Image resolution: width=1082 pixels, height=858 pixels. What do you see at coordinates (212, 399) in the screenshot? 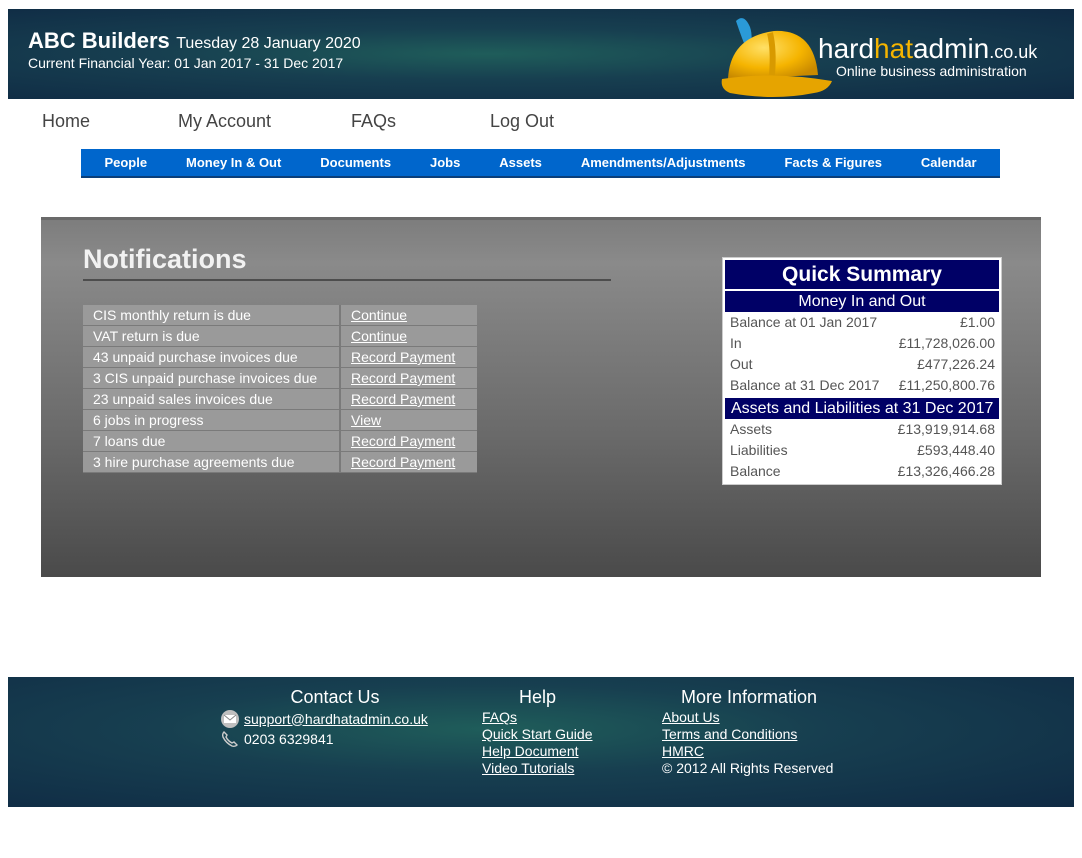
I see `notification-label: 23 unpaid sales invoices due` at bounding box center [212, 399].